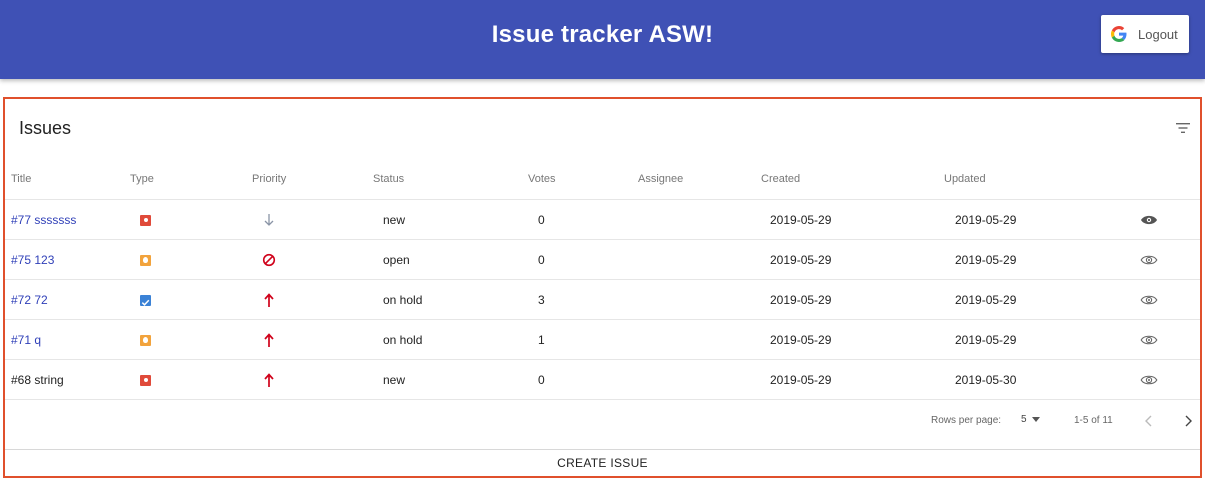 This screenshot has height=478, width=1205. What do you see at coordinates (1183, 128) in the screenshot?
I see `filter-list-icon` at bounding box center [1183, 128].